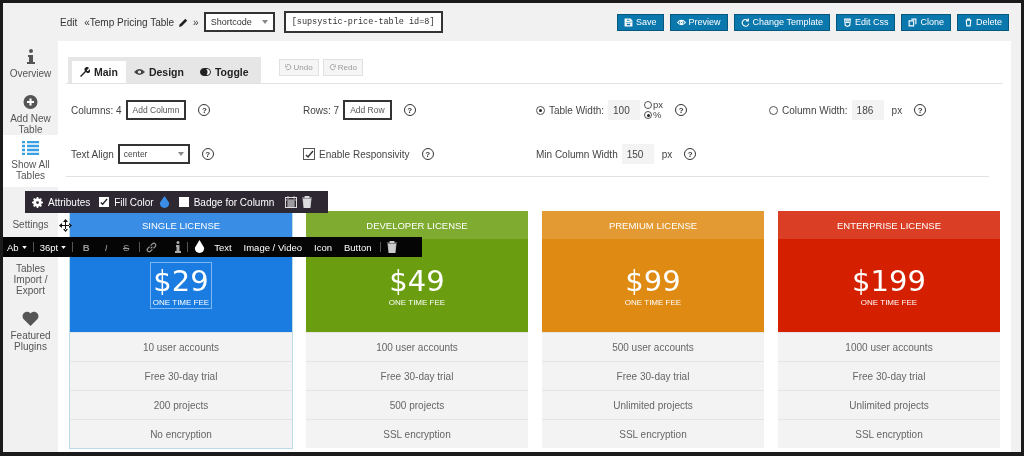 The image size is (1024, 456). What do you see at coordinates (640, 22) in the screenshot?
I see `action-button: Save` at bounding box center [640, 22].